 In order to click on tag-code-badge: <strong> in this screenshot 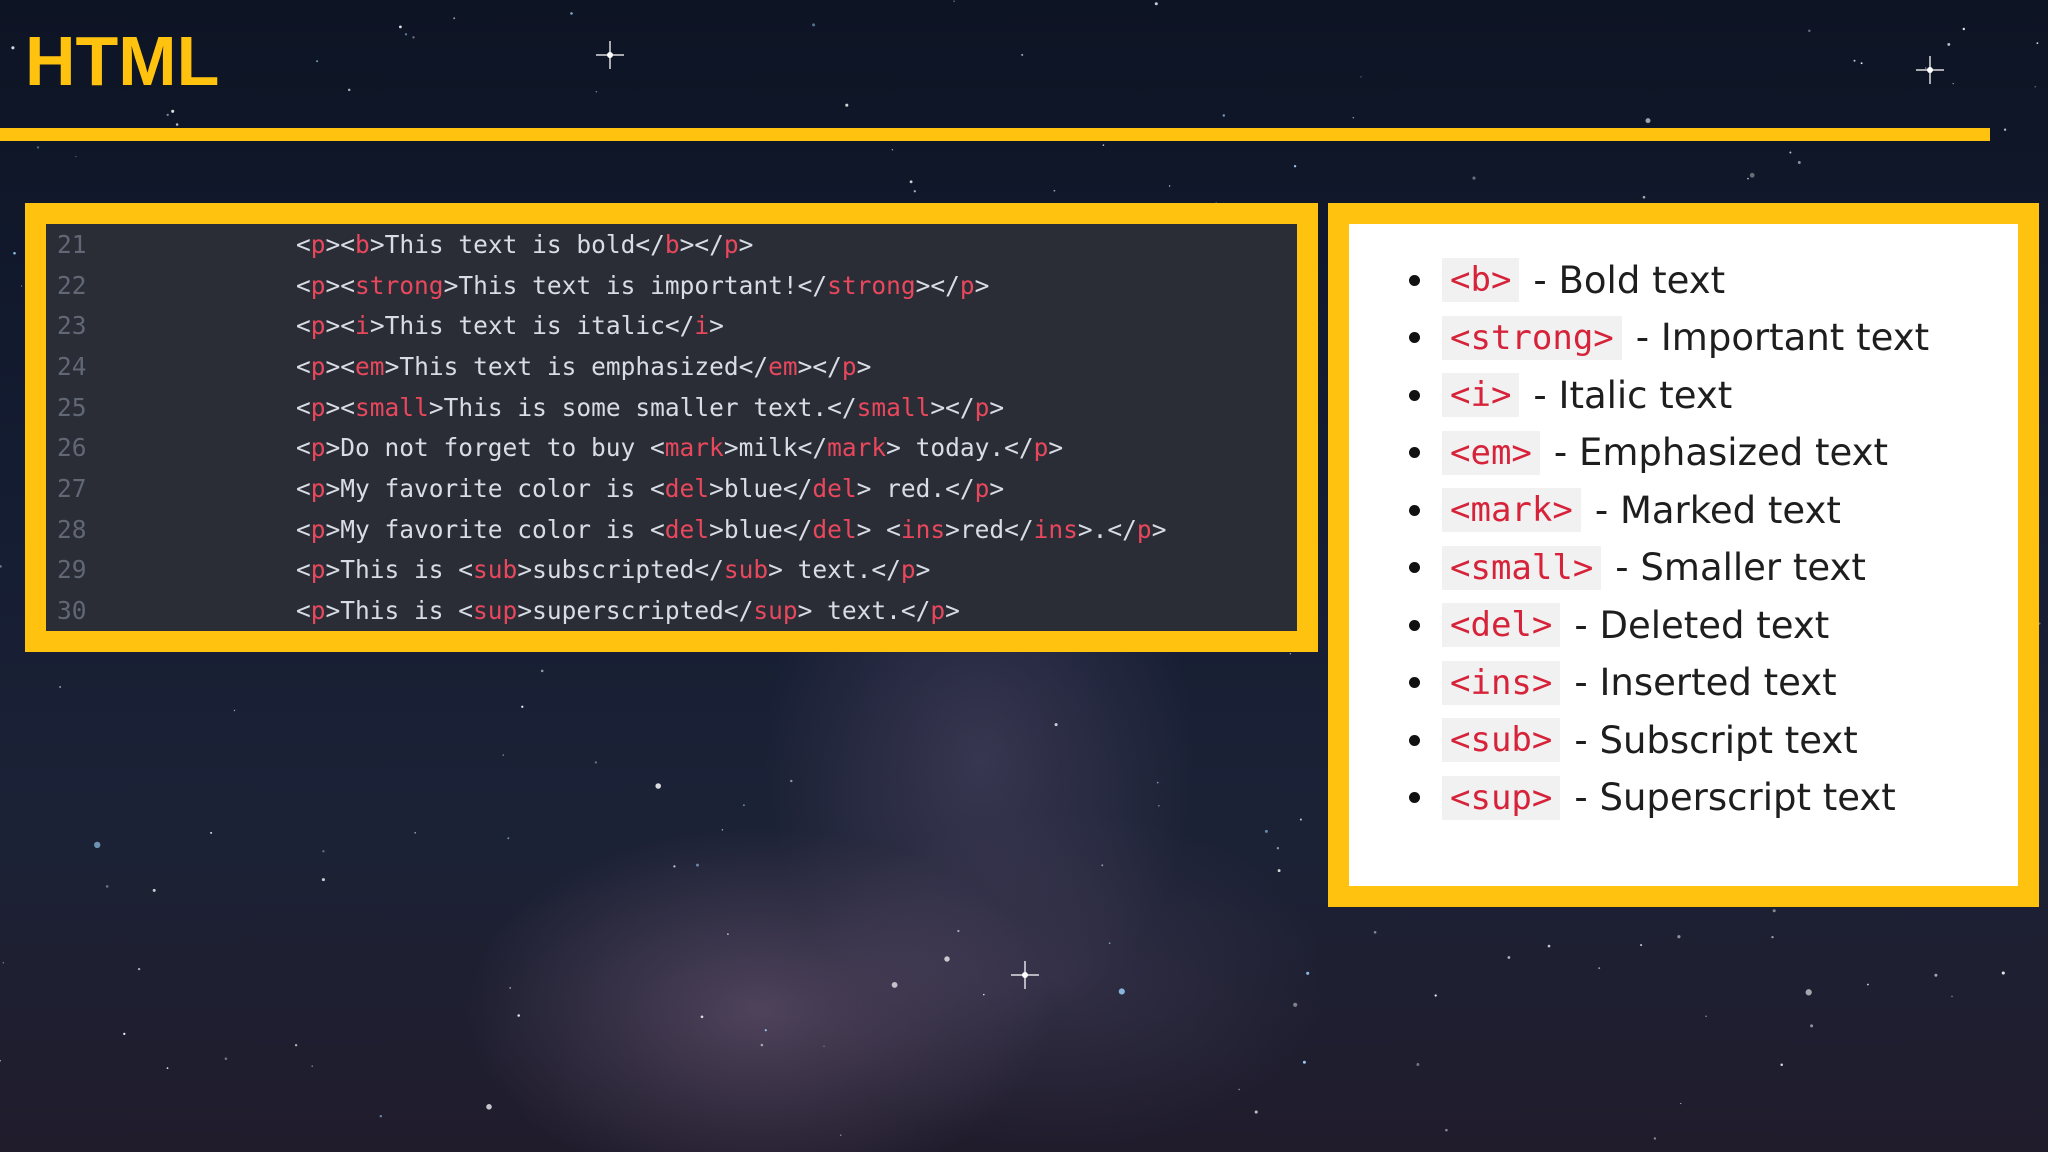, I will do `click(1532, 337)`.